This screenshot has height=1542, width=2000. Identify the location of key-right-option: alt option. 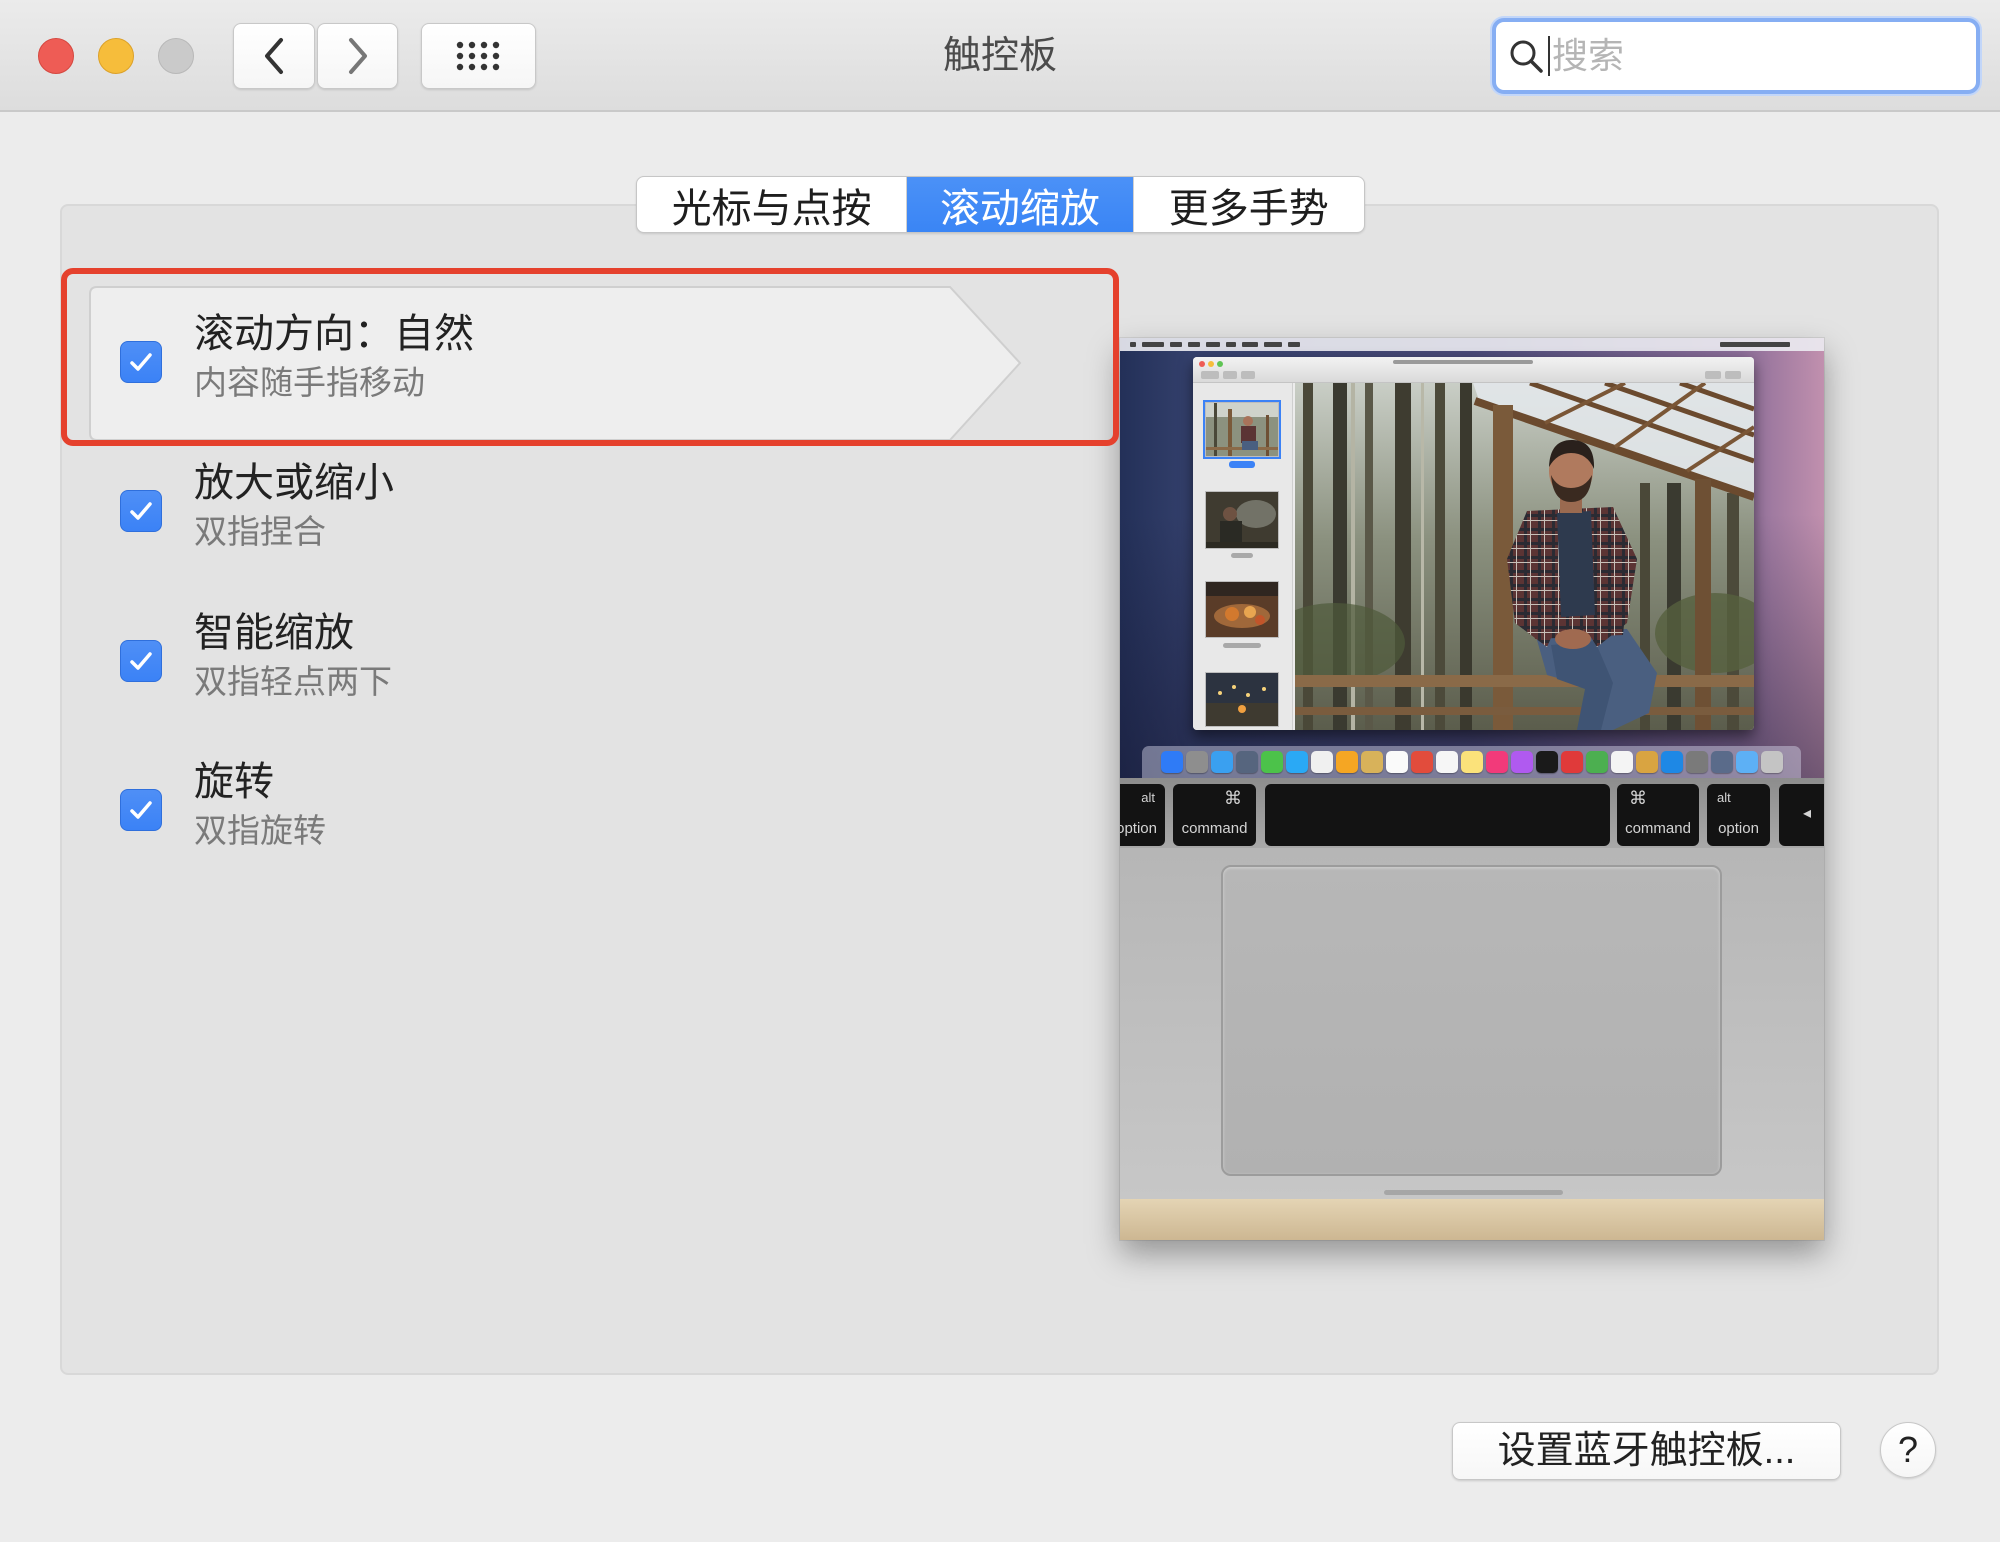
(1738, 815).